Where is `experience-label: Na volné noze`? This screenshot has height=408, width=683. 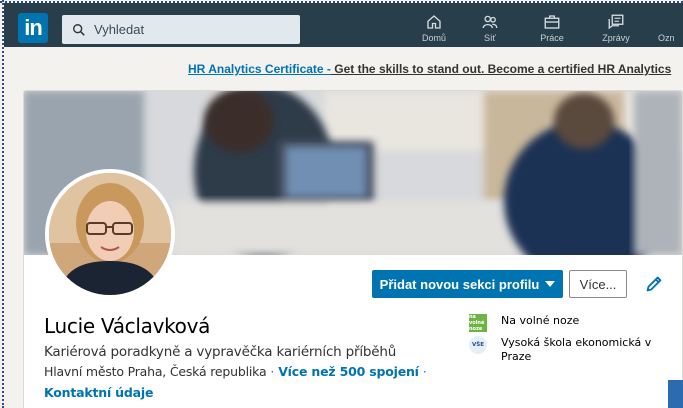
experience-label: Na volné noze is located at coordinates (540, 320).